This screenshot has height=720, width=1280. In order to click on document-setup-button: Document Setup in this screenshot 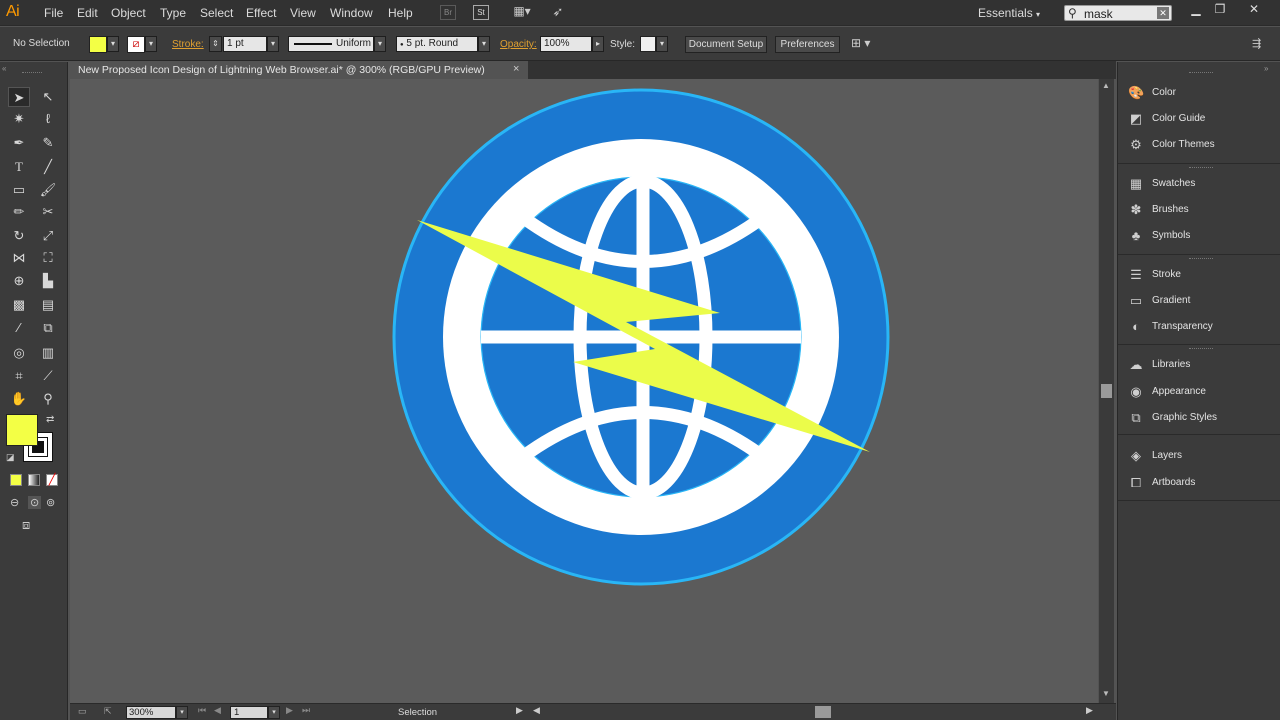, I will do `click(726, 44)`.